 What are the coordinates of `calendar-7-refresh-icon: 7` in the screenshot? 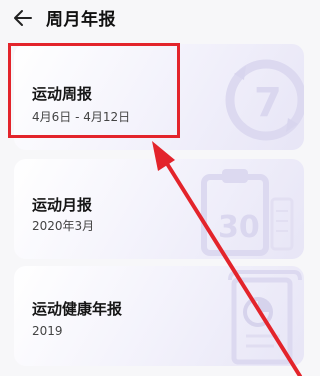 It's located at (264, 100).